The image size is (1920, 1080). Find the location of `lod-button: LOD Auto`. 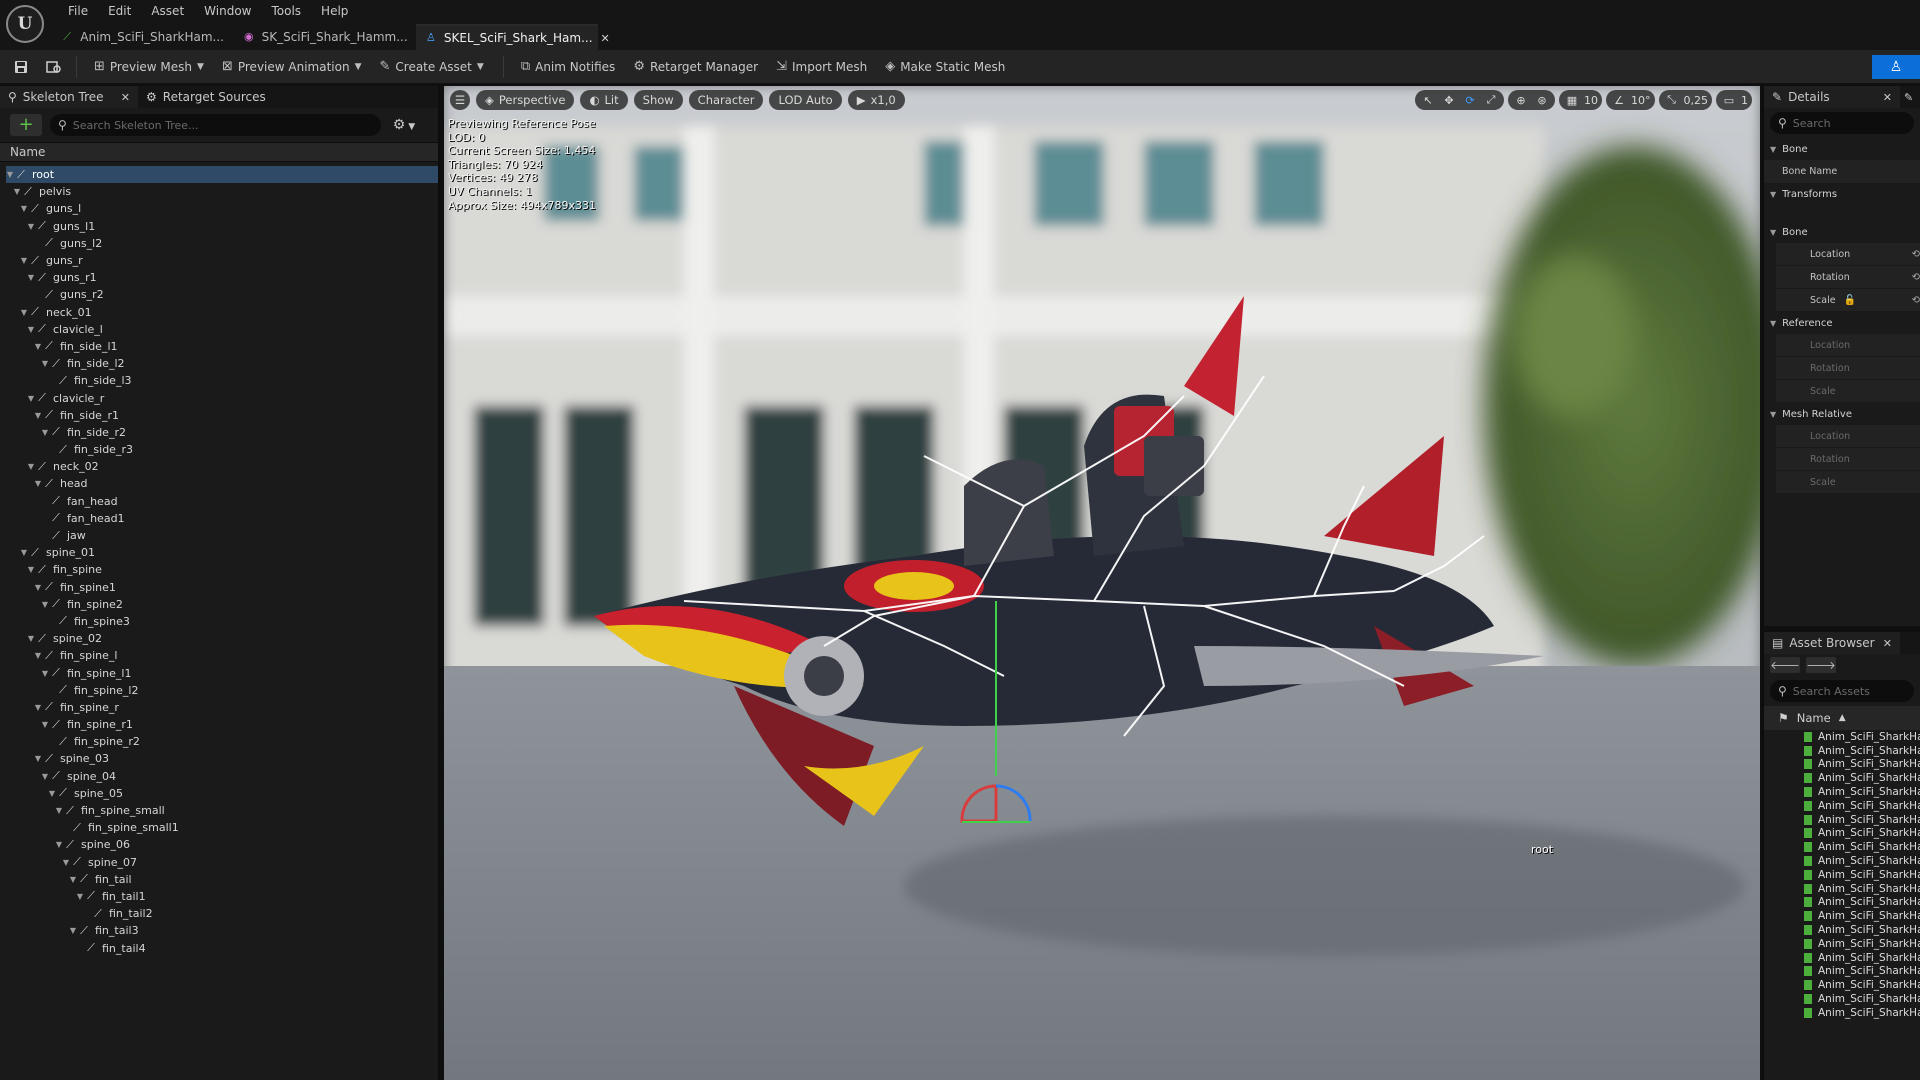

lod-button: LOD Auto is located at coordinates (805, 100).